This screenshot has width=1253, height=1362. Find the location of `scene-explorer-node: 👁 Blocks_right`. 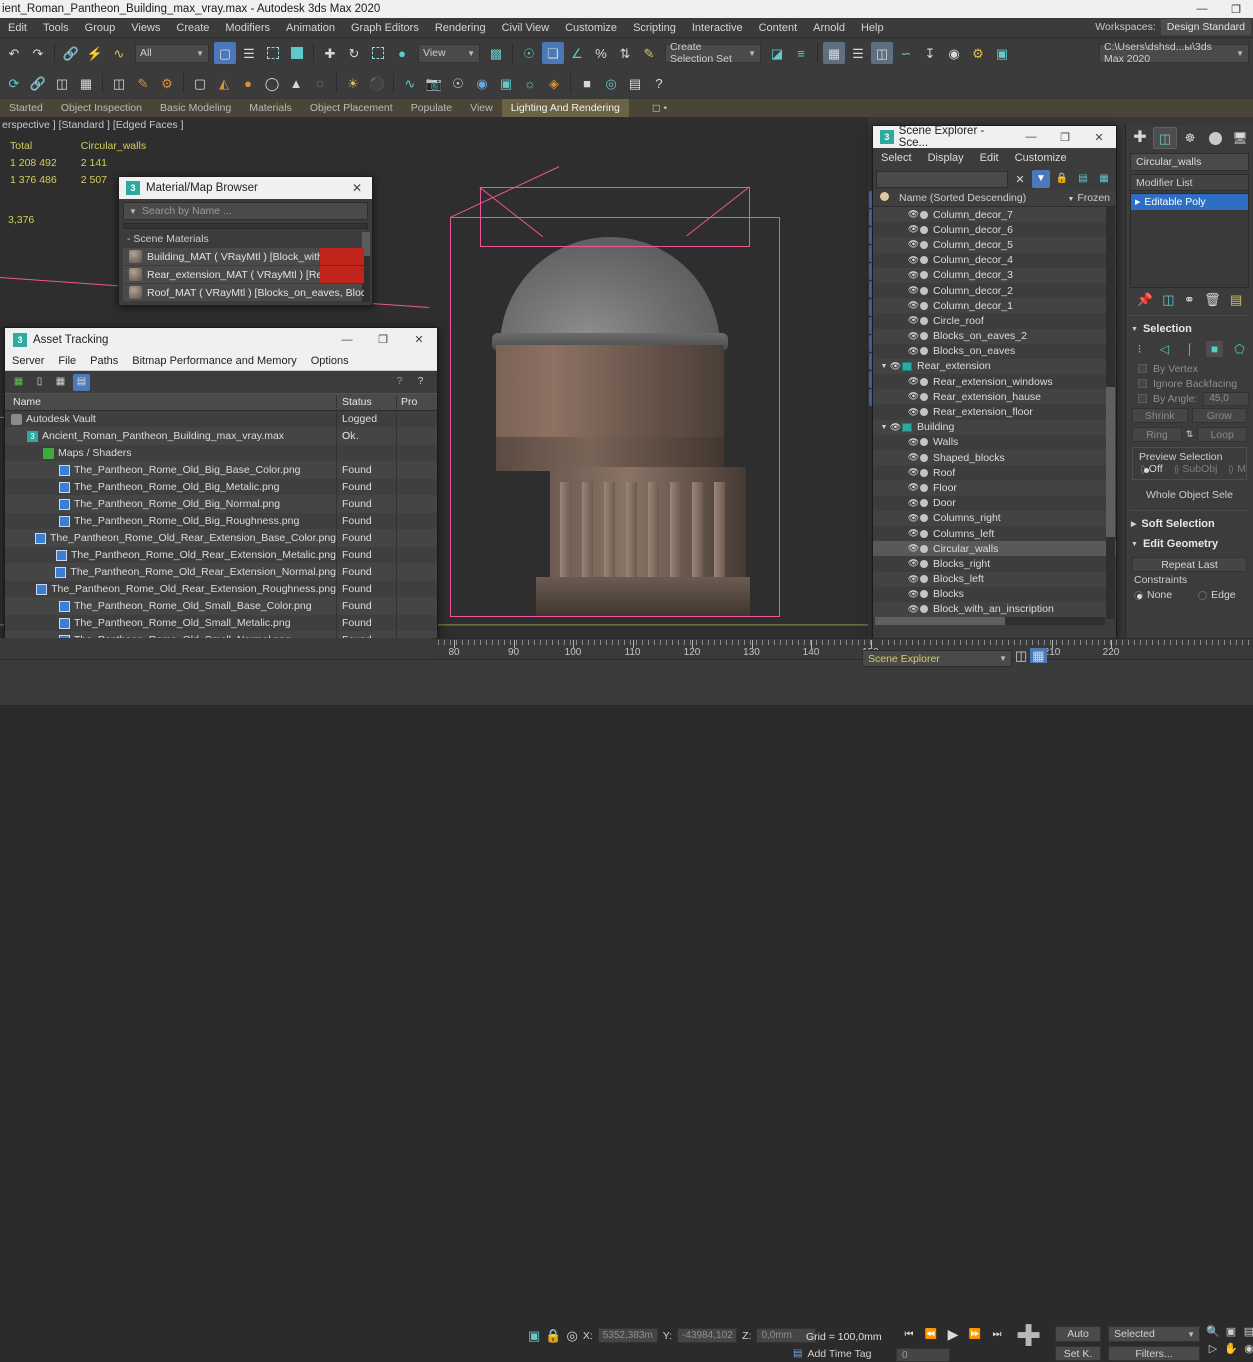

scene-explorer-node: 👁 Blocks_right is located at coordinates (994, 564).